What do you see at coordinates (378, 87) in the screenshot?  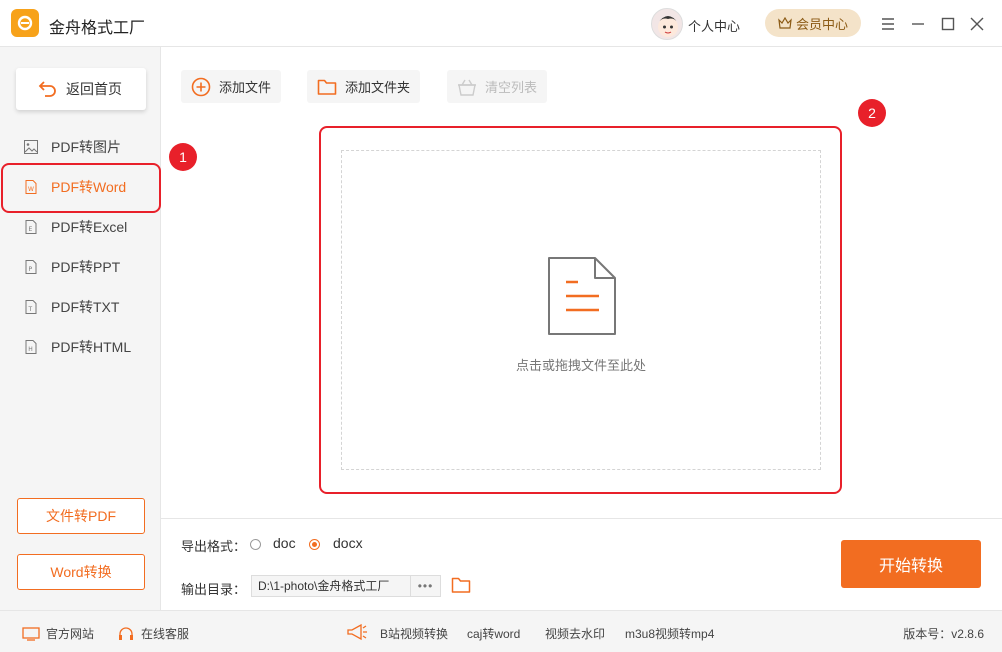 I see `add-folder-label: 添加文件夹` at bounding box center [378, 87].